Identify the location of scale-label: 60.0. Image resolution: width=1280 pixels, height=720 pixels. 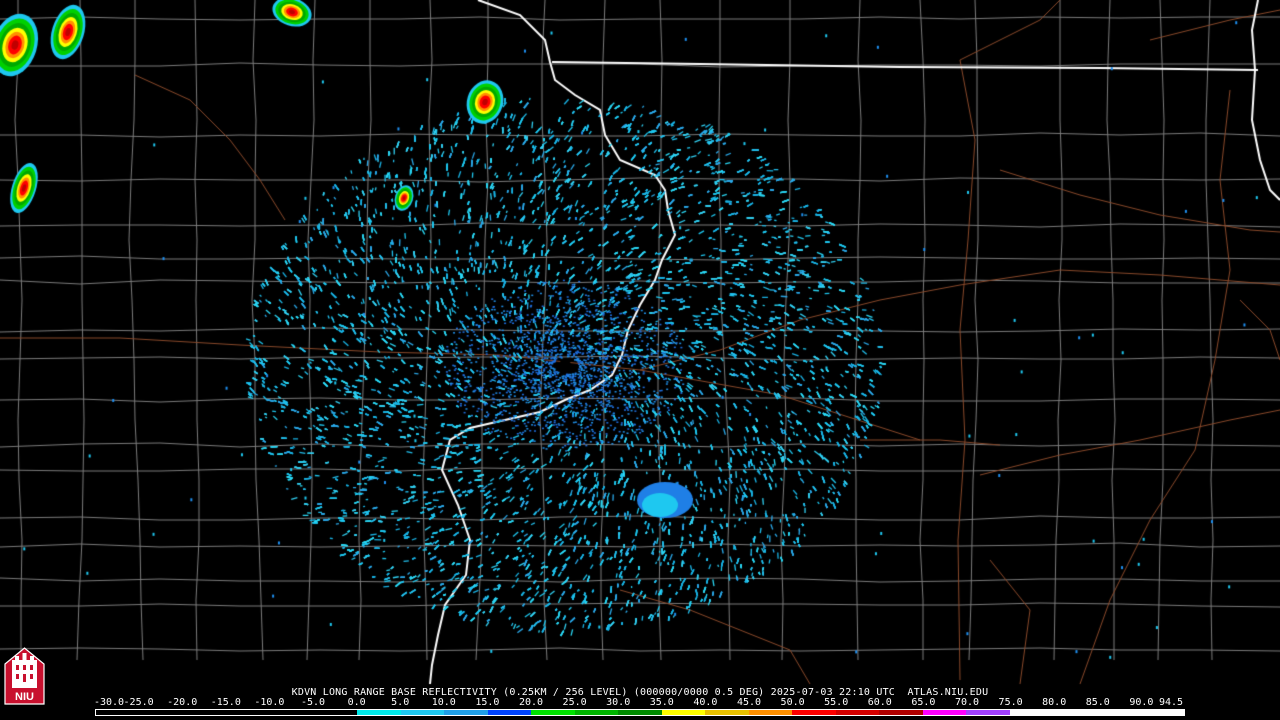
(879, 702).